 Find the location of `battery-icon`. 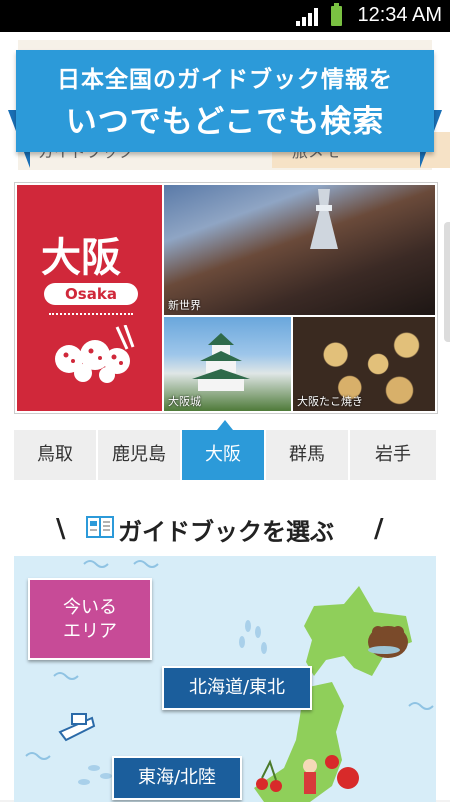

battery-icon is located at coordinates (336, 14).